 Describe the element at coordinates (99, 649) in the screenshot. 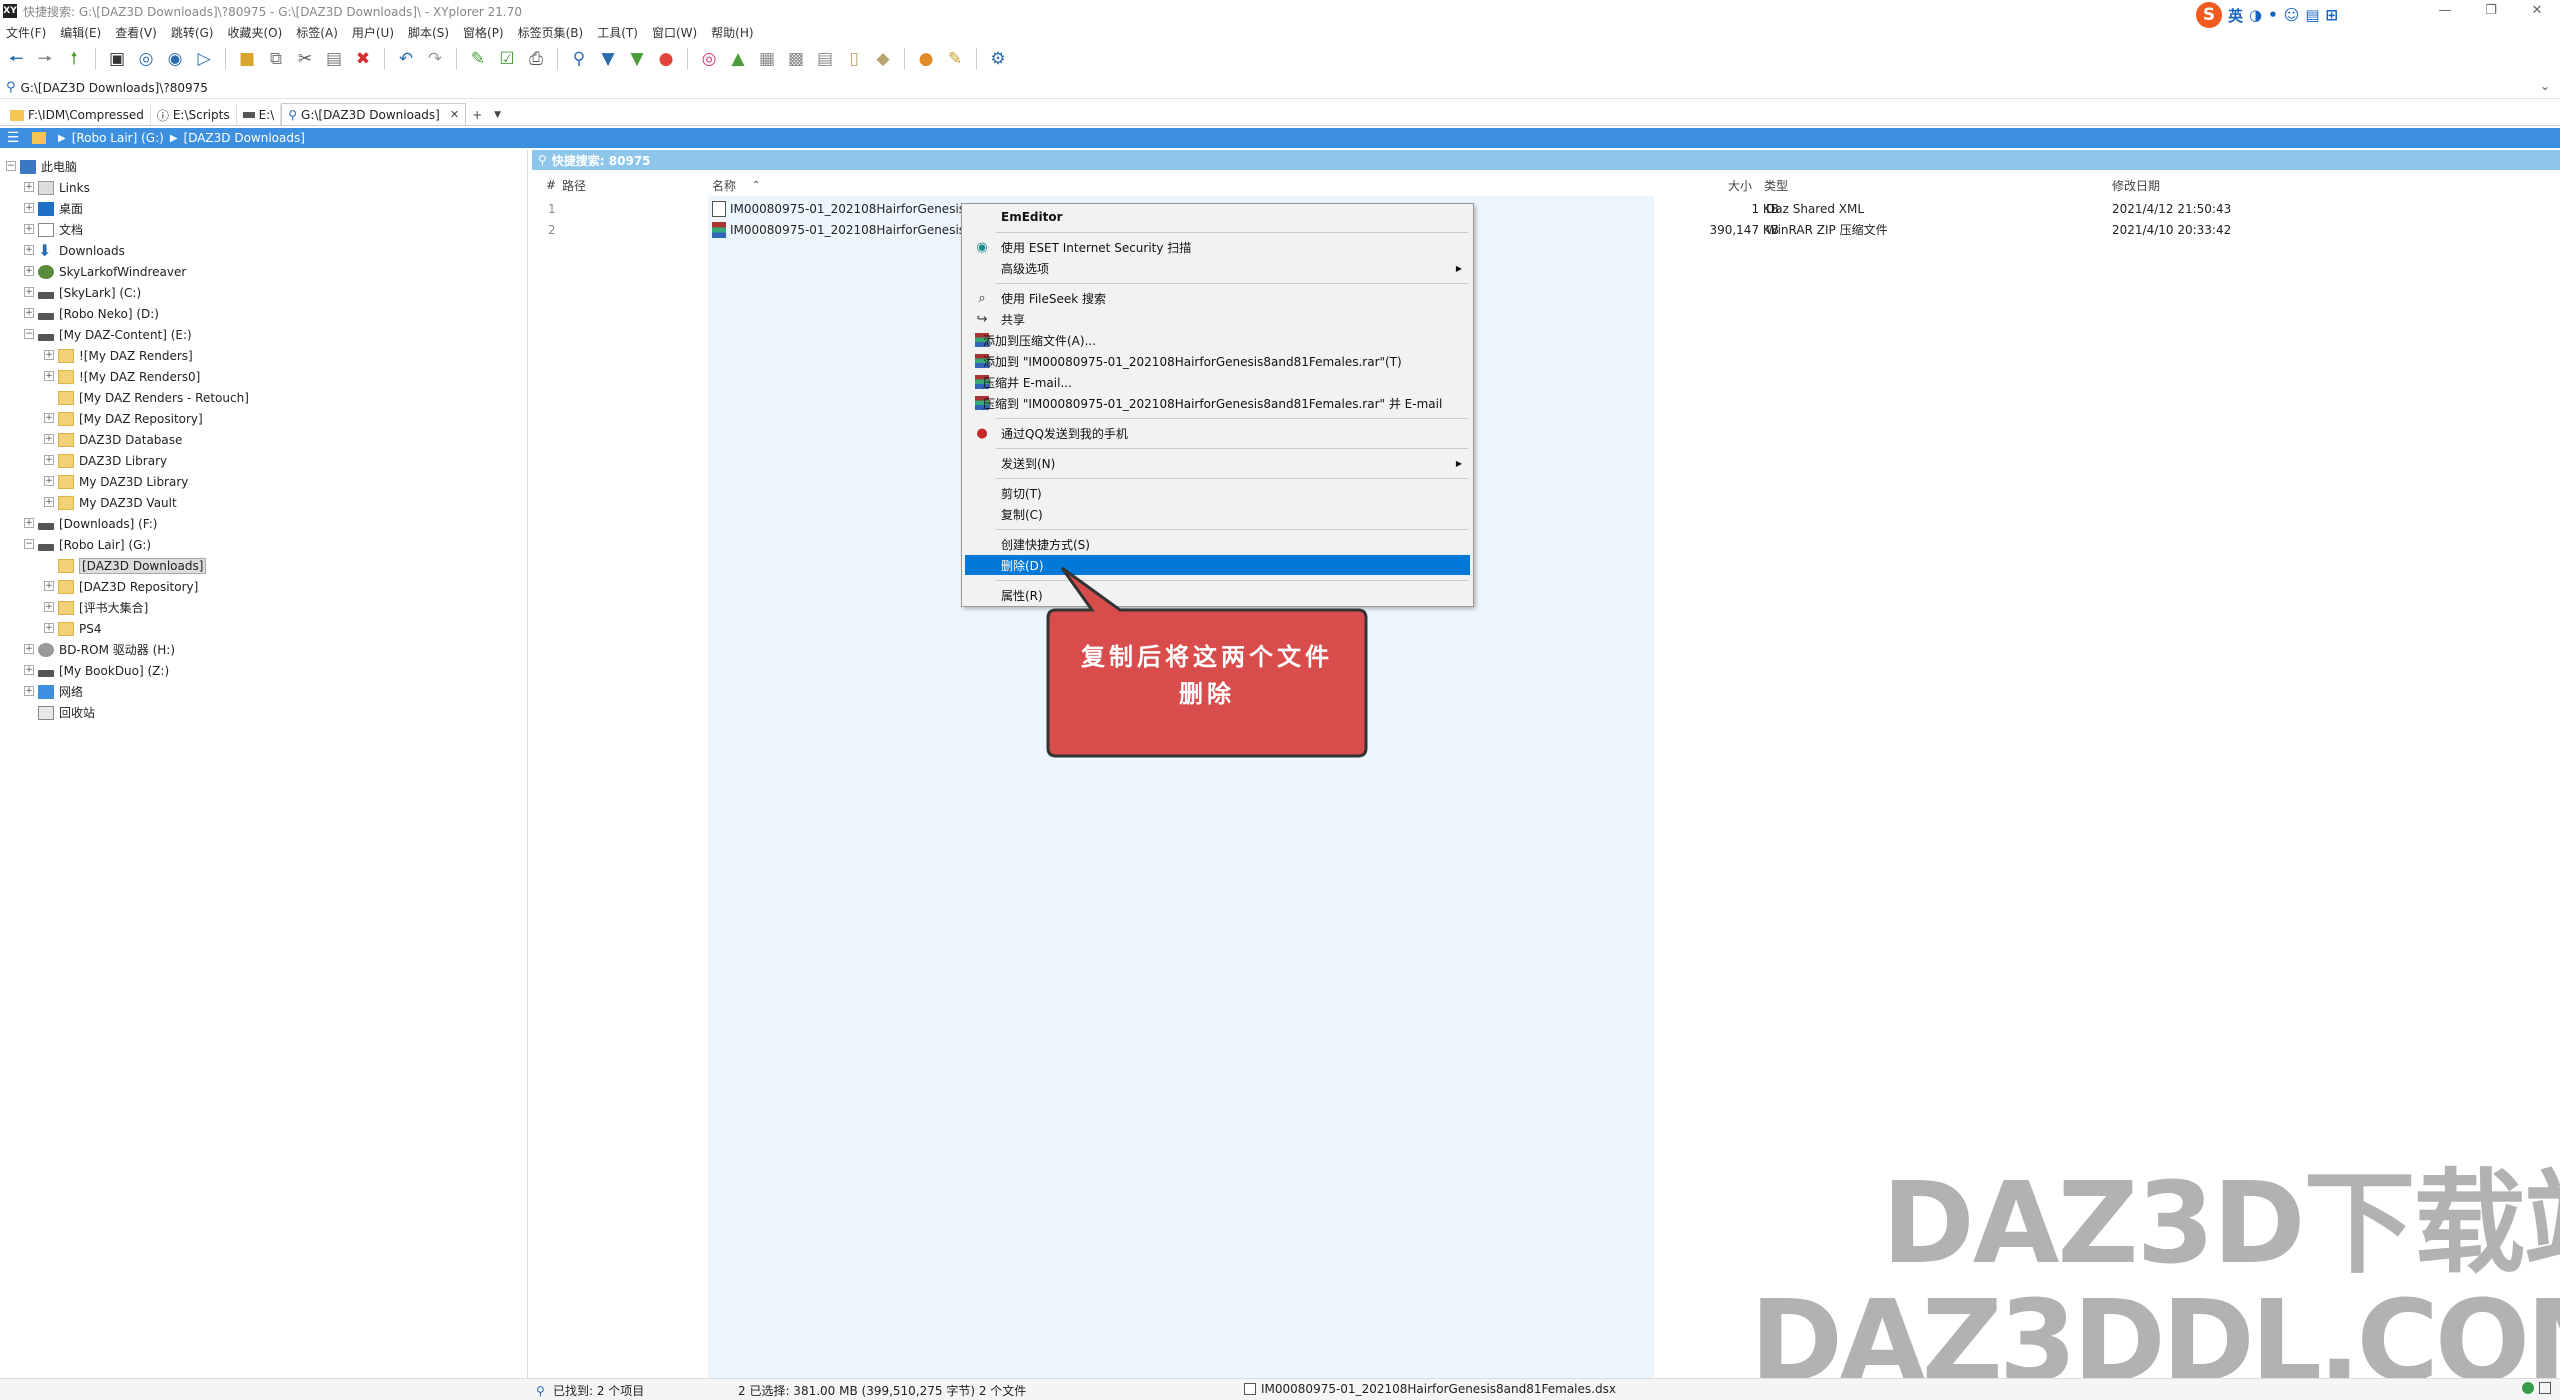

I see `tree-item: + BD-ROM 驱动器 (H:)` at that location.